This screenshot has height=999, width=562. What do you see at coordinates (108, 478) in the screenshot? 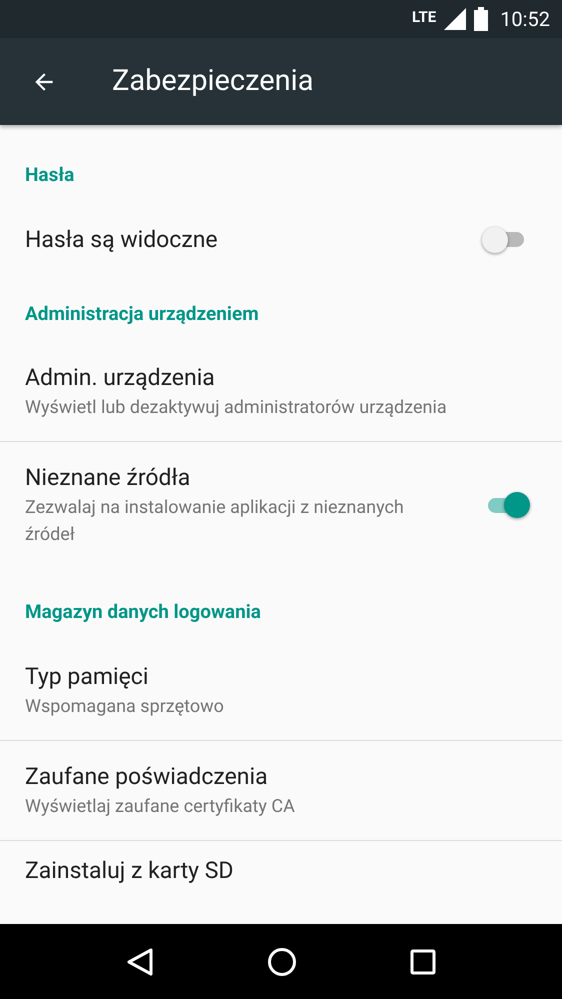
I see `row-title: Nieznane źródła` at bounding box center [108, 478].